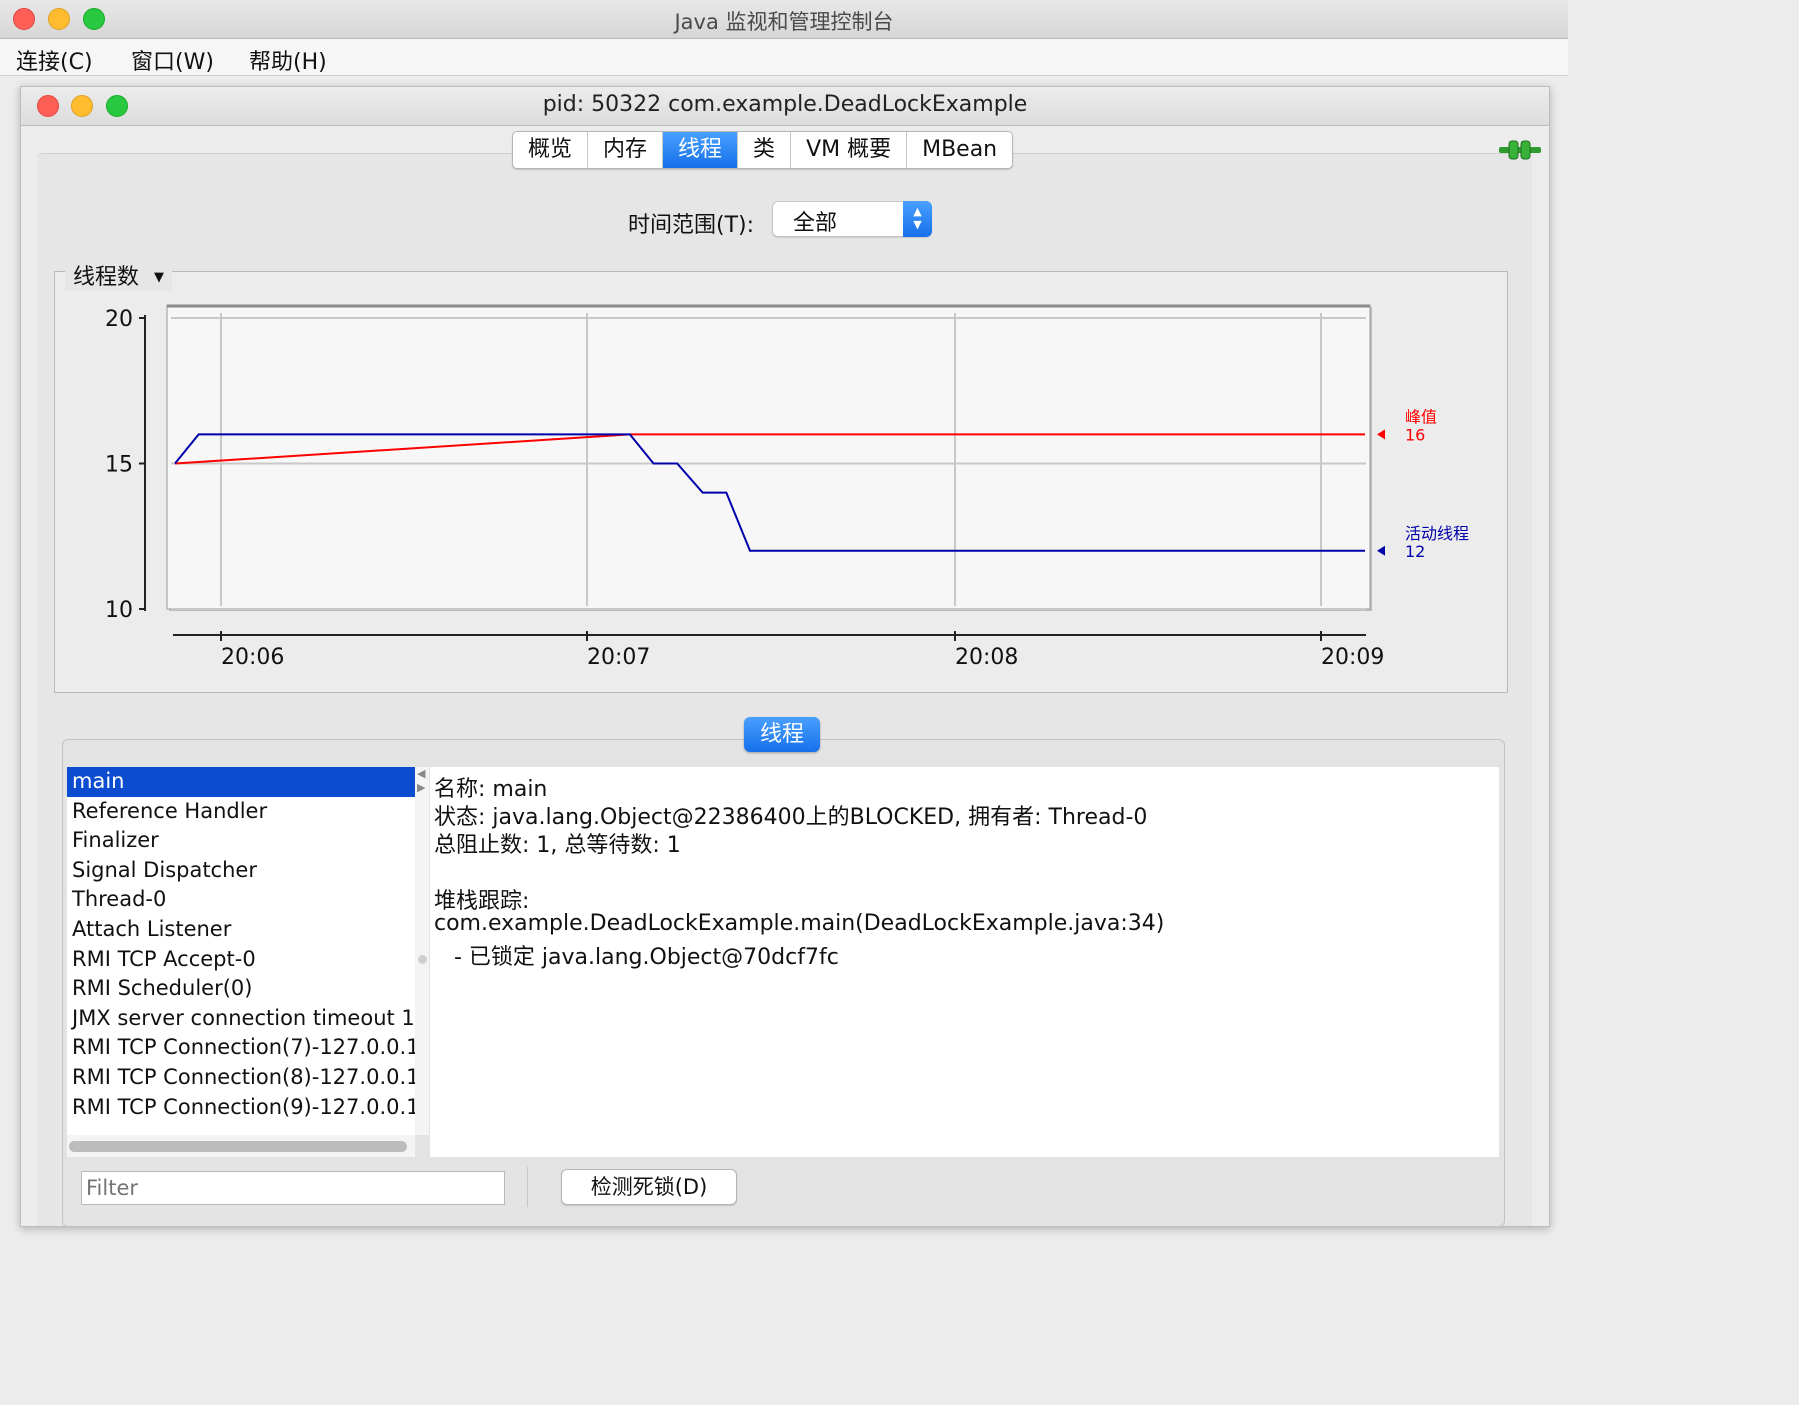 The width and height of the screenshot is (1799, 1405). What do you see at coordinates (238, 1146) in the screenshot?
I see `horizontal-scroll-thumb` at bounding box center [238, 1146].